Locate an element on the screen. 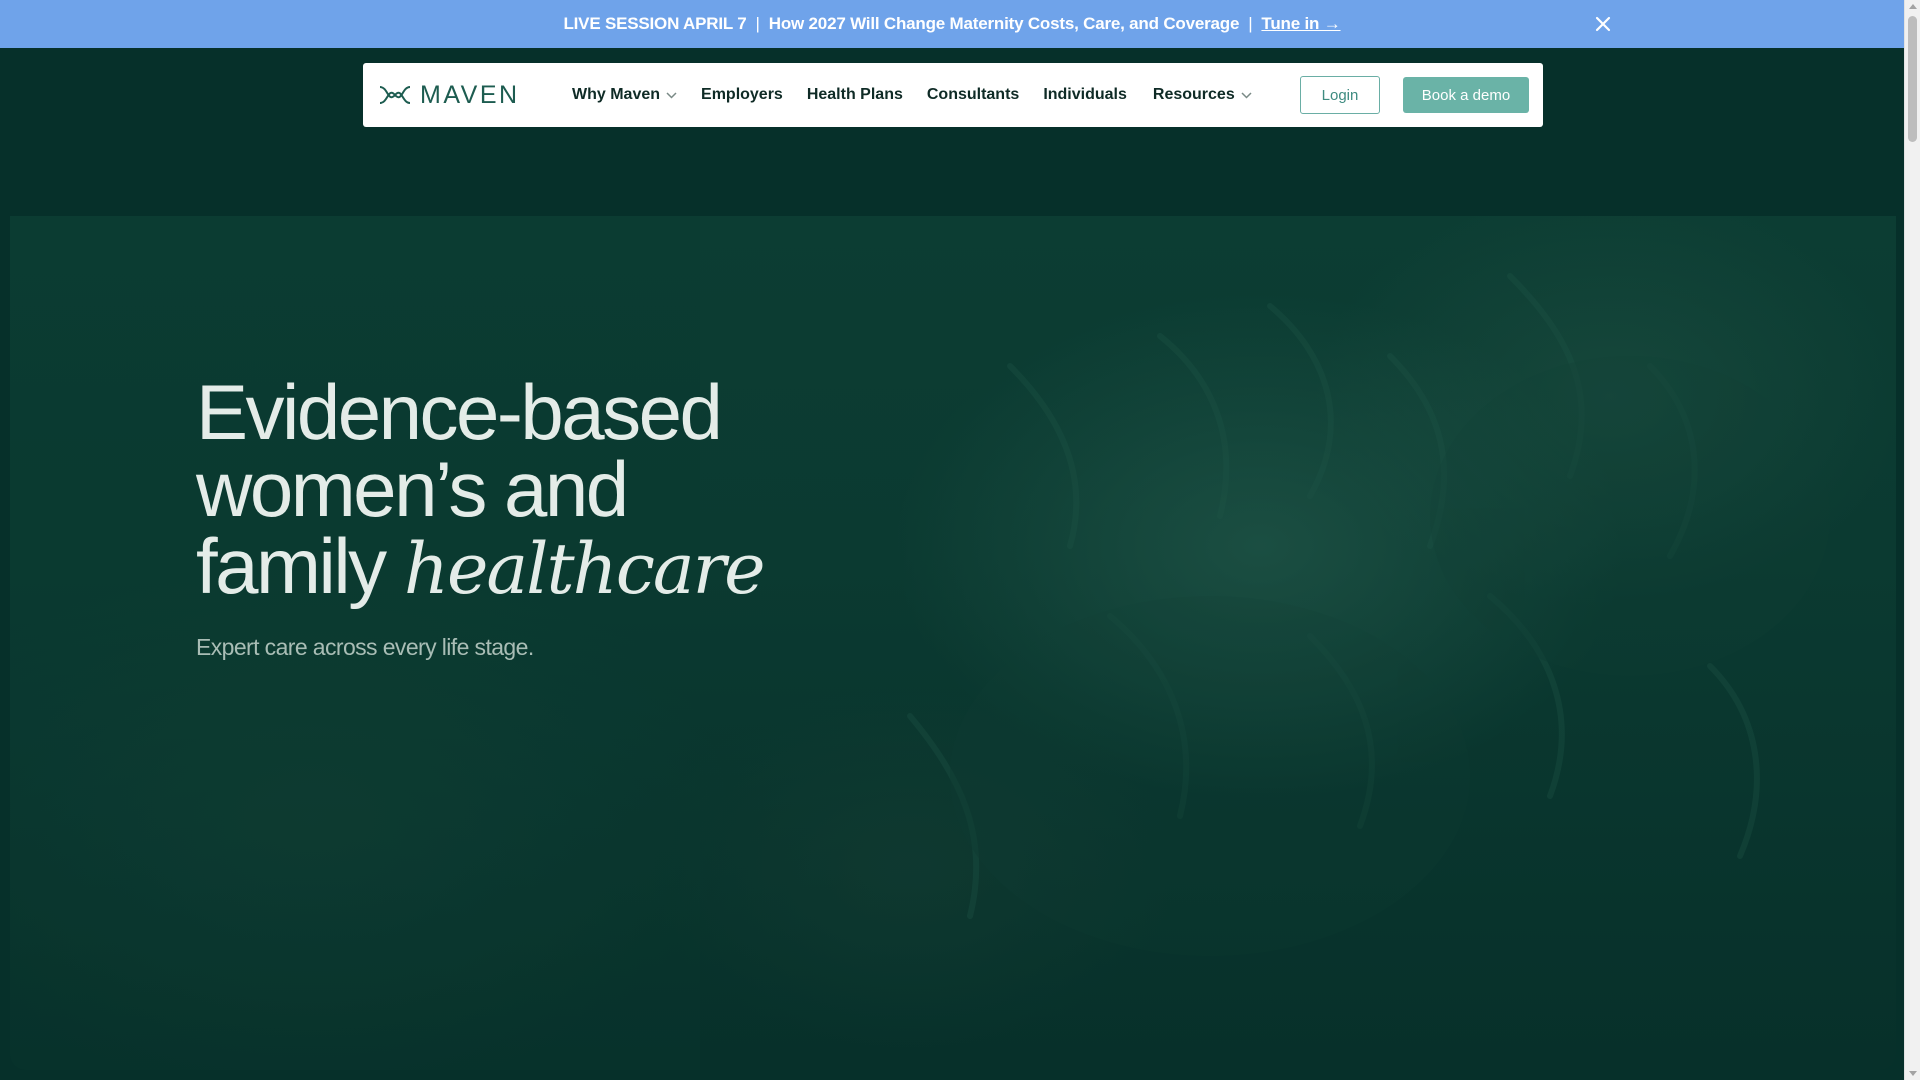  nav-link-label: Employers is located at coordinates (742, 94).